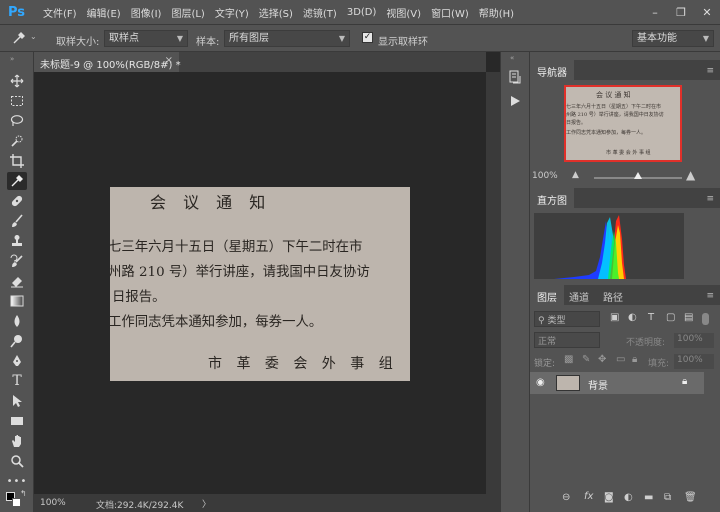 Image resolution: width=720 pixels, height=512 pixels. I want to click on brush-icon, so click(17, 221).